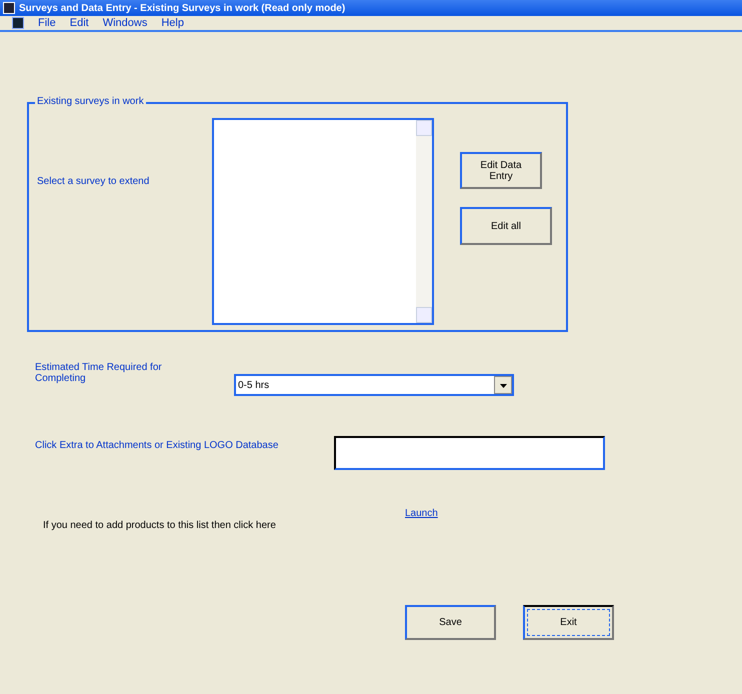 Image resolution: width=742 pixels, height=694 pixels. I want to click on time-dropdown: 0-5 hrs, so click(374, 385).